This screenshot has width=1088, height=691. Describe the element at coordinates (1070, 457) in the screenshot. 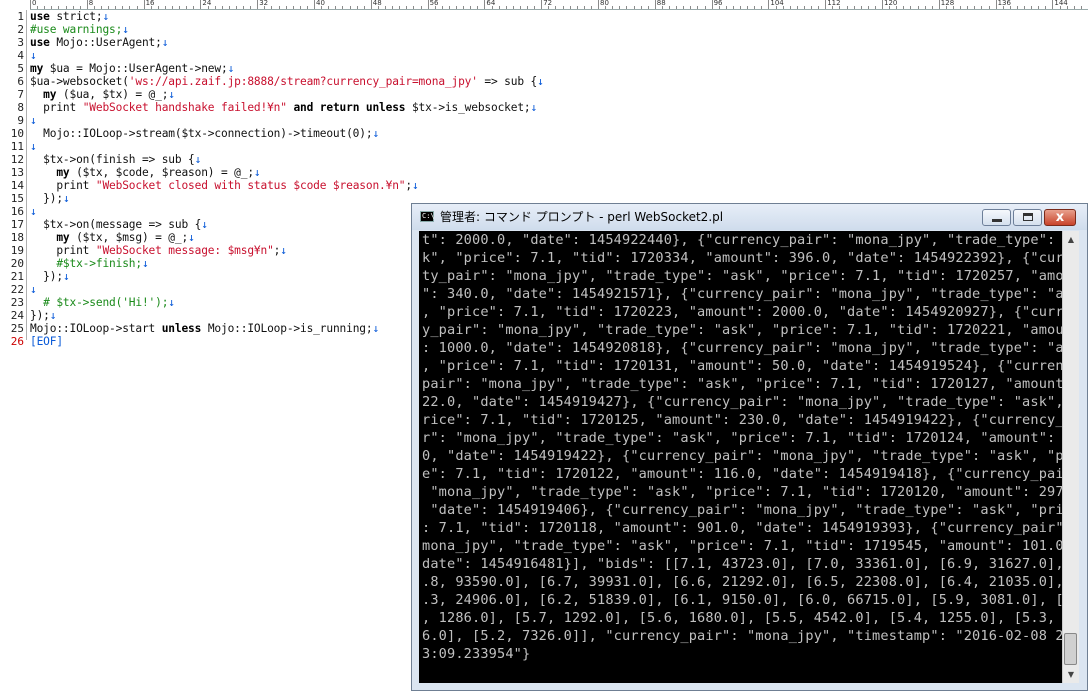

I see `vertical-scrollbar: ▲ ▼` at that location.